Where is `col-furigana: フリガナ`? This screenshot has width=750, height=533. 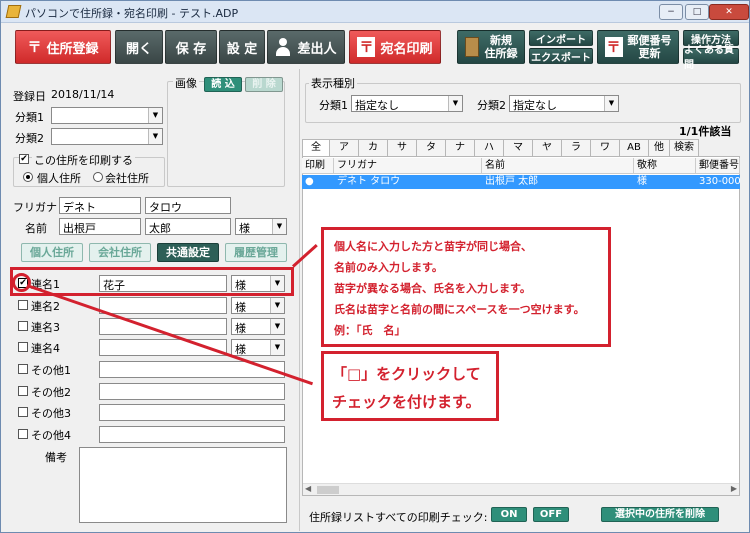 col-furigana: フリガナ is located at coordinates (408, 165).